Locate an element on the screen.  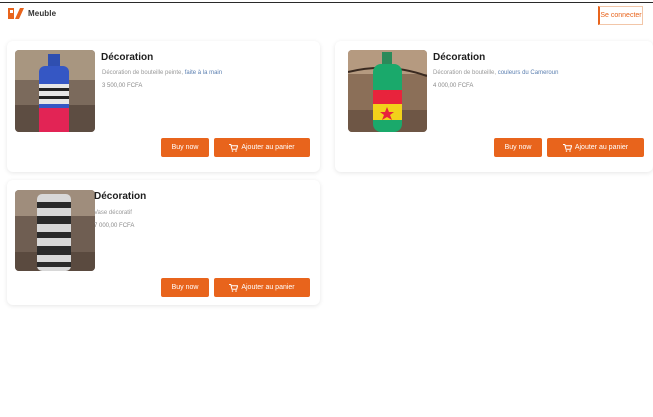
description-accent: faite à la main is located at coordinates (203, 73).